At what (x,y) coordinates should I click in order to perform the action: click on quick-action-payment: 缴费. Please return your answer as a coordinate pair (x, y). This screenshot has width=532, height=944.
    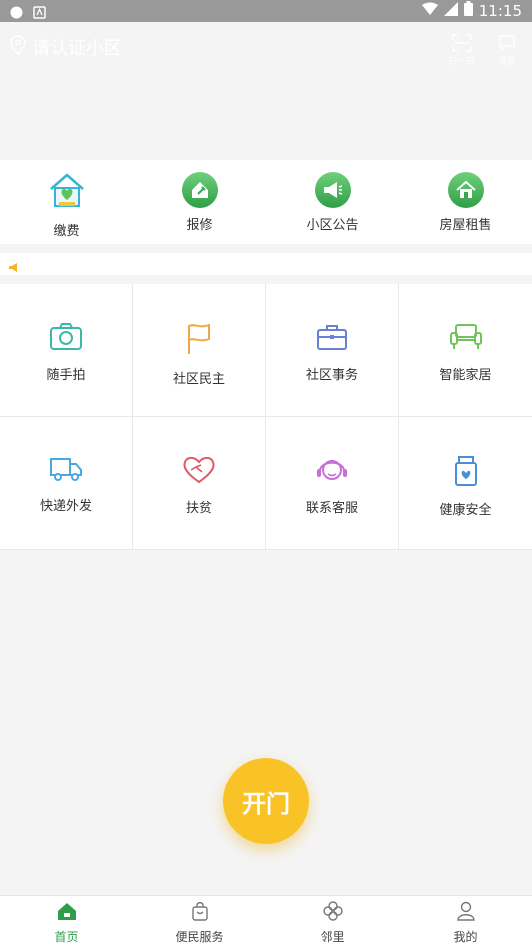
    Looking at the image, I should click on (66, 202).